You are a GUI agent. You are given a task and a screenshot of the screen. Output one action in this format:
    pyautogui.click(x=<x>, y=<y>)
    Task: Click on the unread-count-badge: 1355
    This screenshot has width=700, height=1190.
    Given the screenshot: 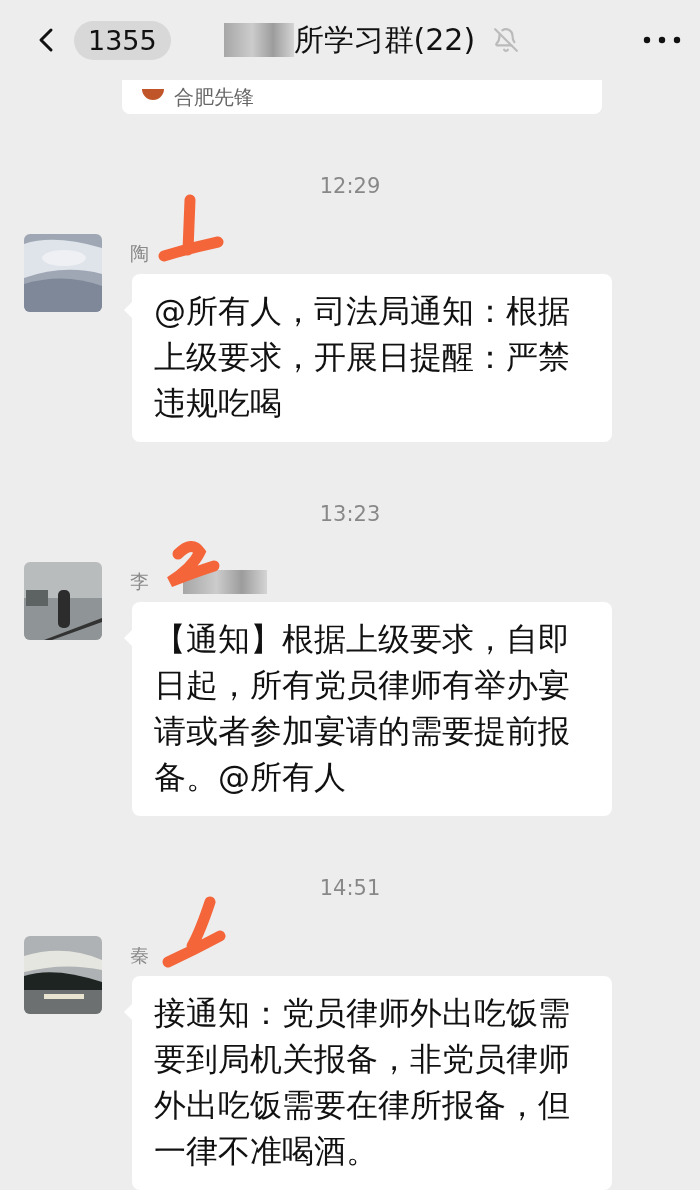 What is the action you would take?
    pyautogui.click(x=122, y=40)
    